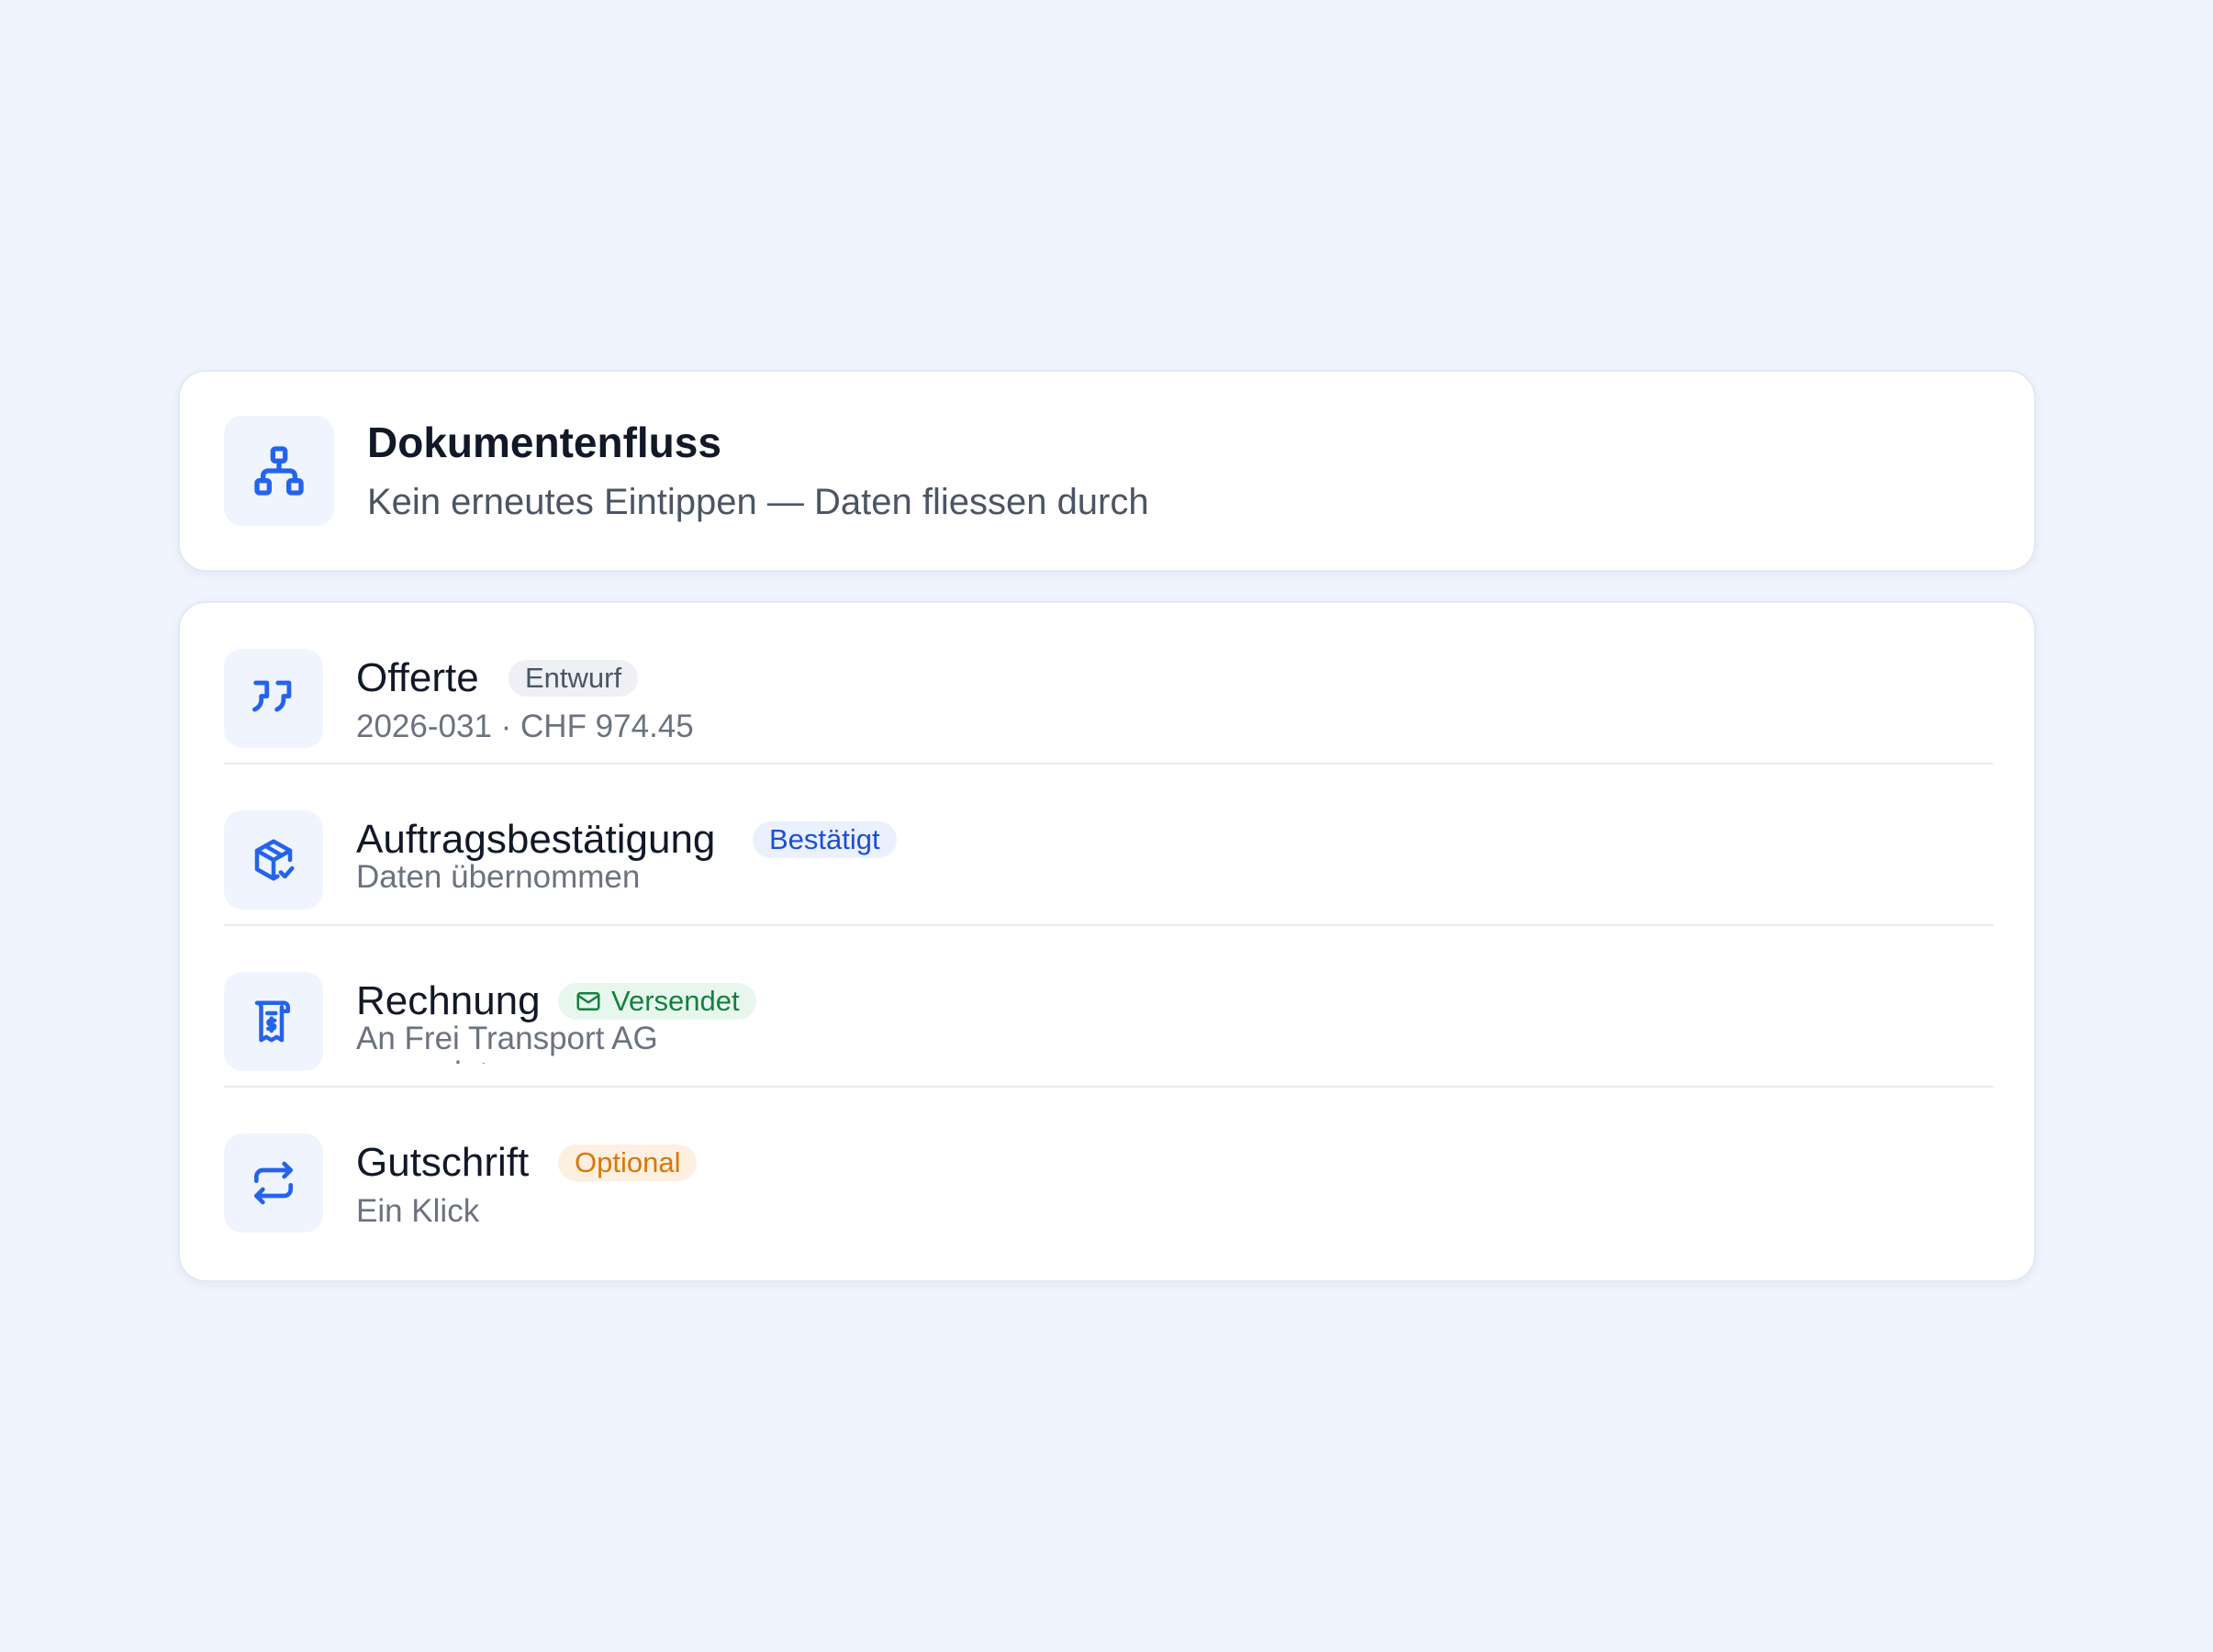 This screenshot has height=1652, width=2213. I want to click on document-title: Offerte, so click(418, 677).